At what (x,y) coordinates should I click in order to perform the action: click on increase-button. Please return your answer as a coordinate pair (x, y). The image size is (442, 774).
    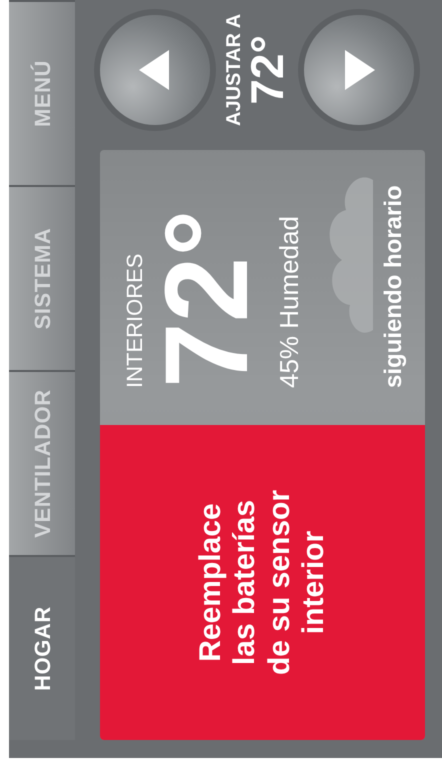
    Looking at the image, I should click on (155, 69).